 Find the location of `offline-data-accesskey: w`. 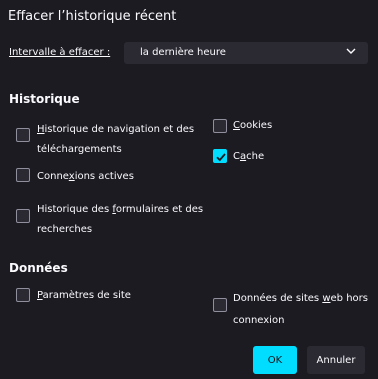

offline-data-accesskey: w is located at coordinates (326, 298).